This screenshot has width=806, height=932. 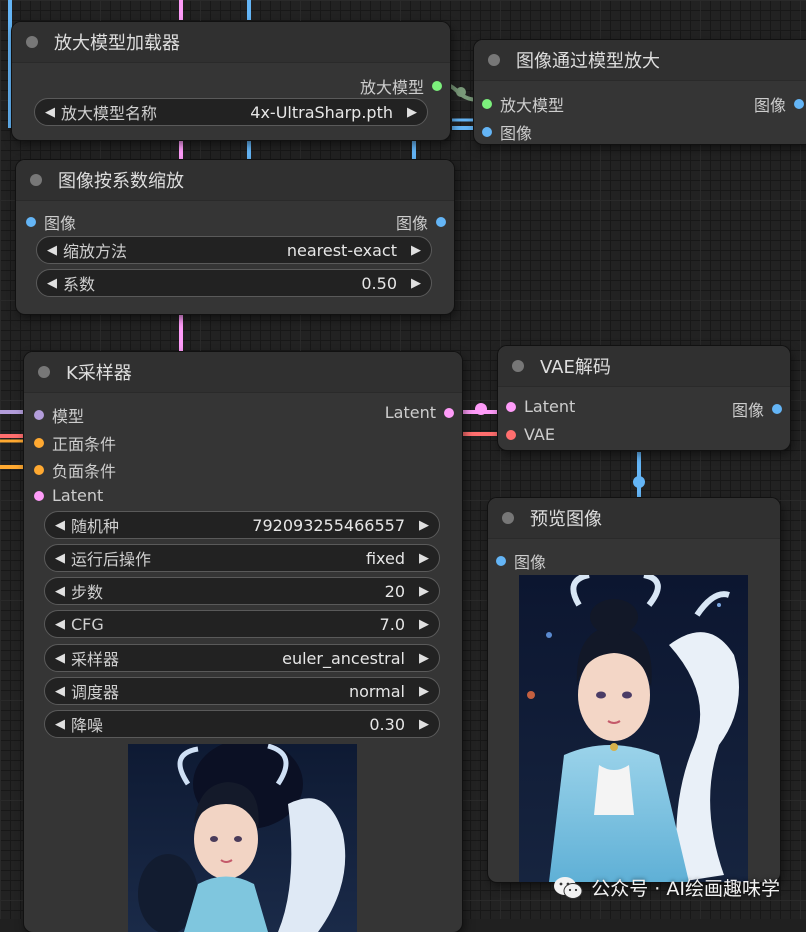 I want to click on input-slot-negative: 负面条件, so click(x=75, y=470).